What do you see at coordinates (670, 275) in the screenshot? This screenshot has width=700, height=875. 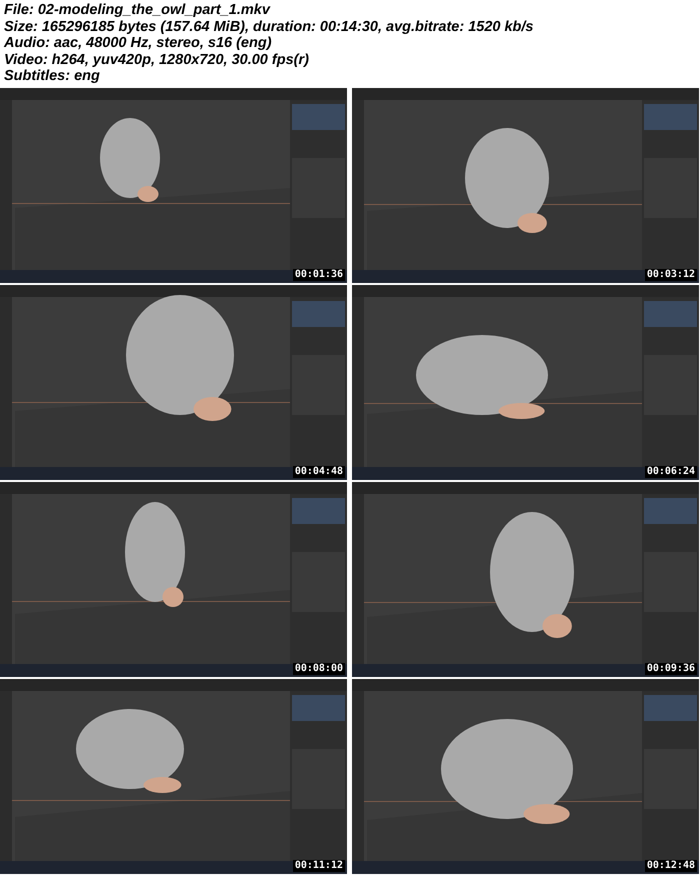 I see `timestamp: 00:03:12` at bounding box center [670, 275].